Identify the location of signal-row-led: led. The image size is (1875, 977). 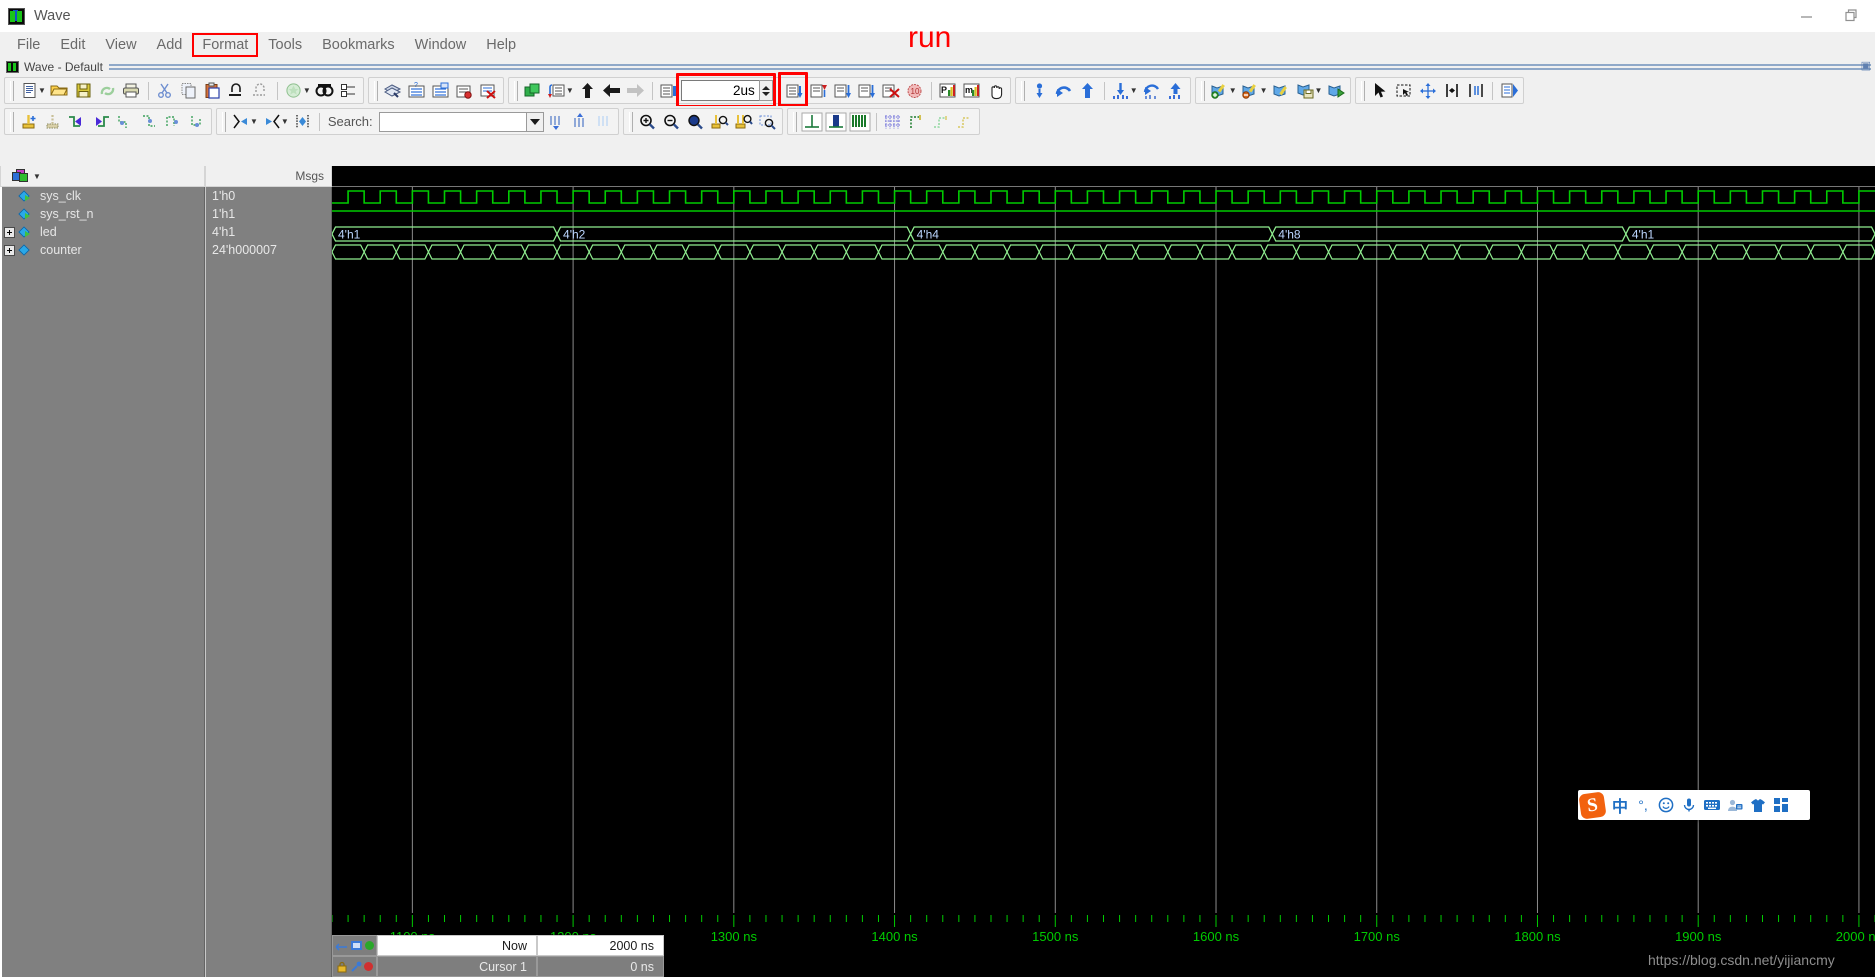
(103, 232).